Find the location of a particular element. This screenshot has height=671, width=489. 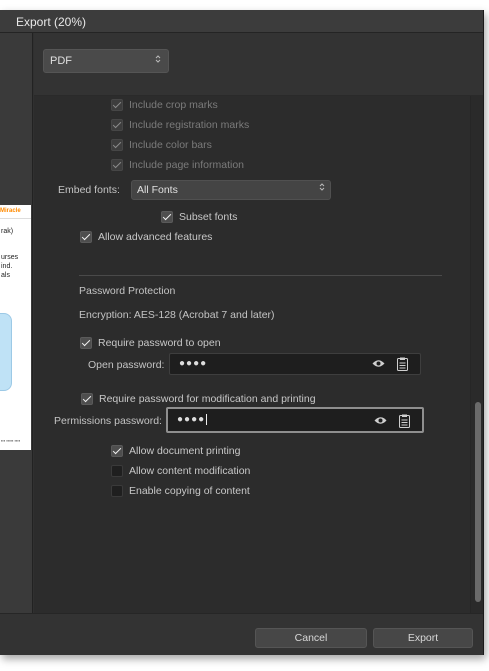

format-select-value: PDF is located at coordinates (61, 61).